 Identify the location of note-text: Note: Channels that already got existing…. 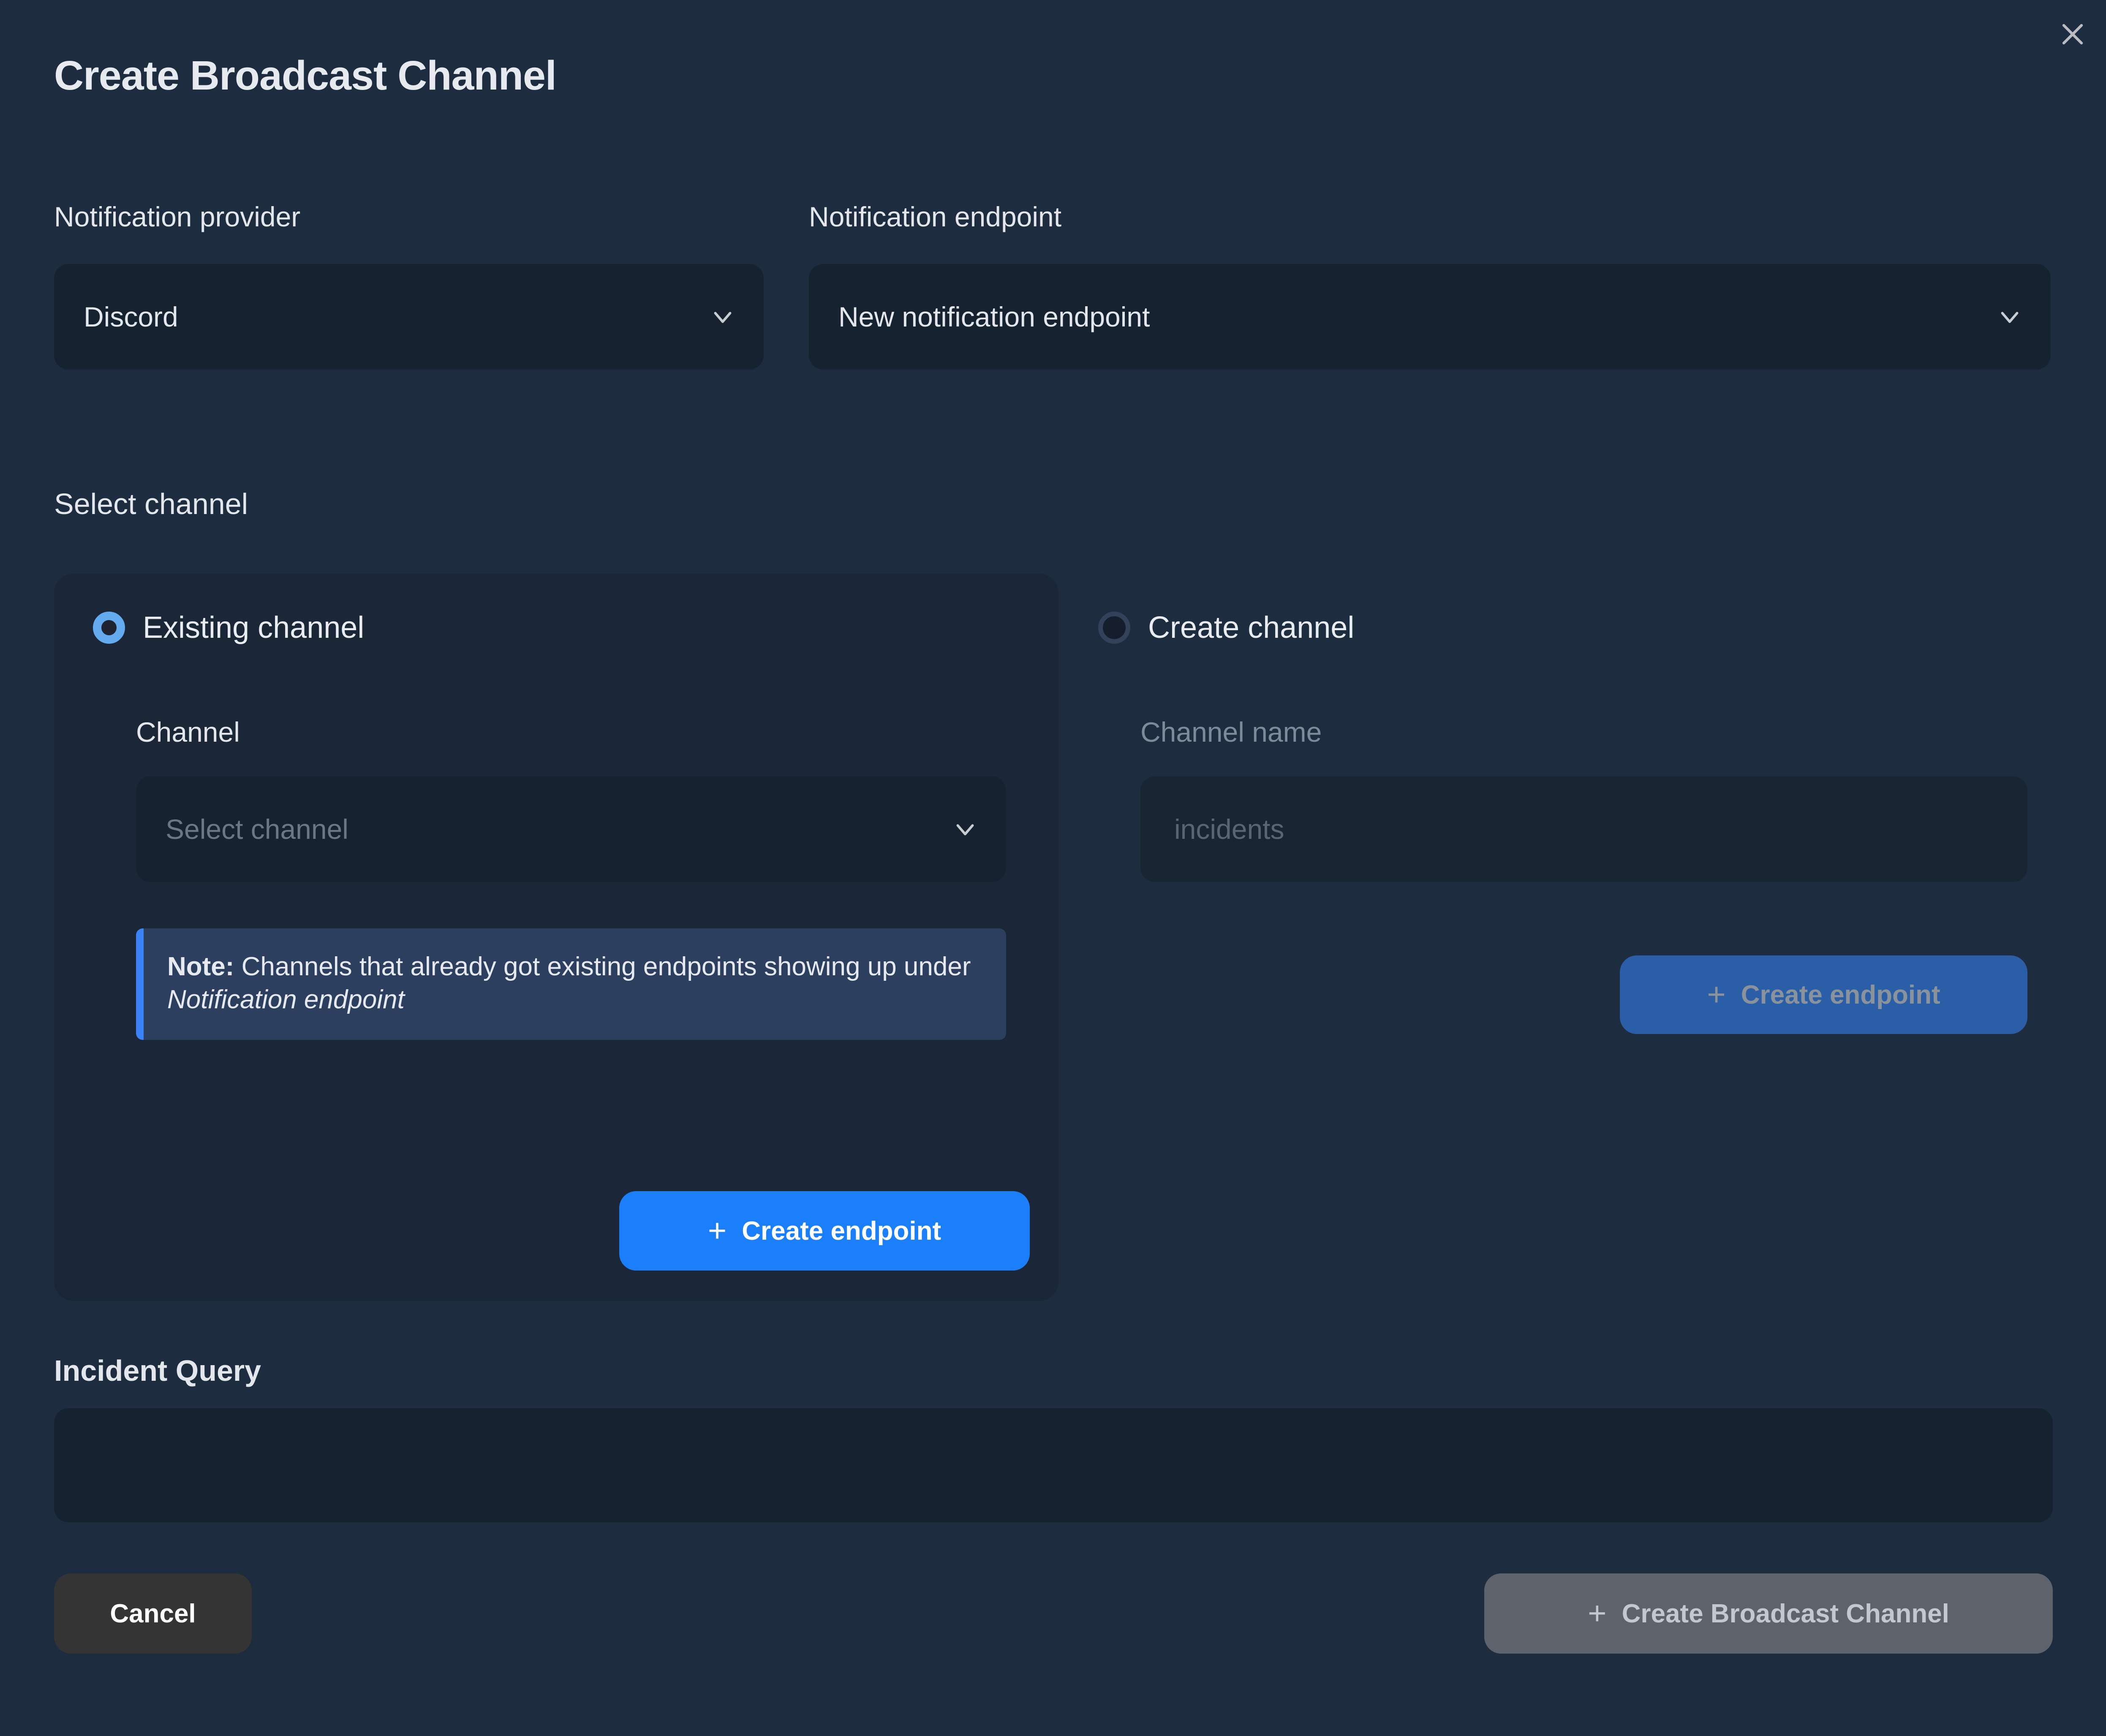
(574, 983).